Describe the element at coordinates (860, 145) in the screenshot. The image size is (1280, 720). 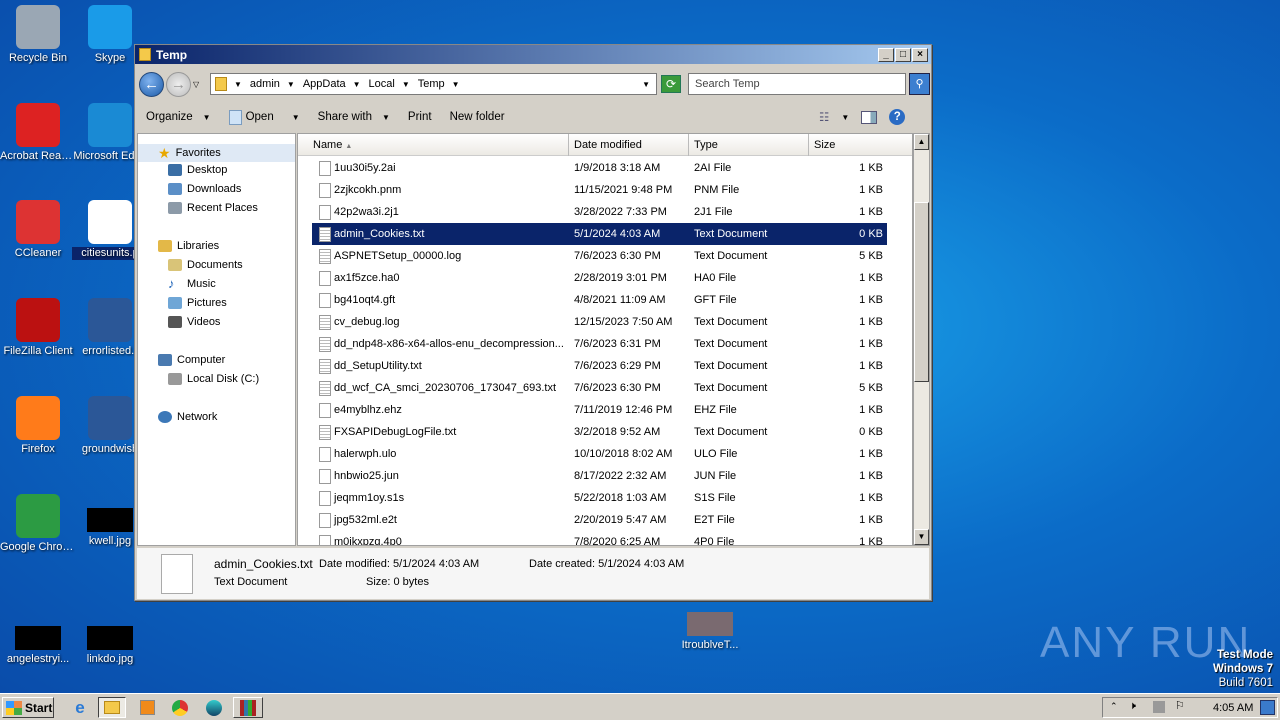
I see `column-size: Size` at that location.